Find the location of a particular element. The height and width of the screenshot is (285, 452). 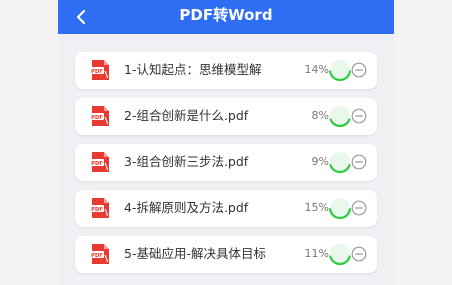

progress-percent: 15% is located at coordinates (316, 207).